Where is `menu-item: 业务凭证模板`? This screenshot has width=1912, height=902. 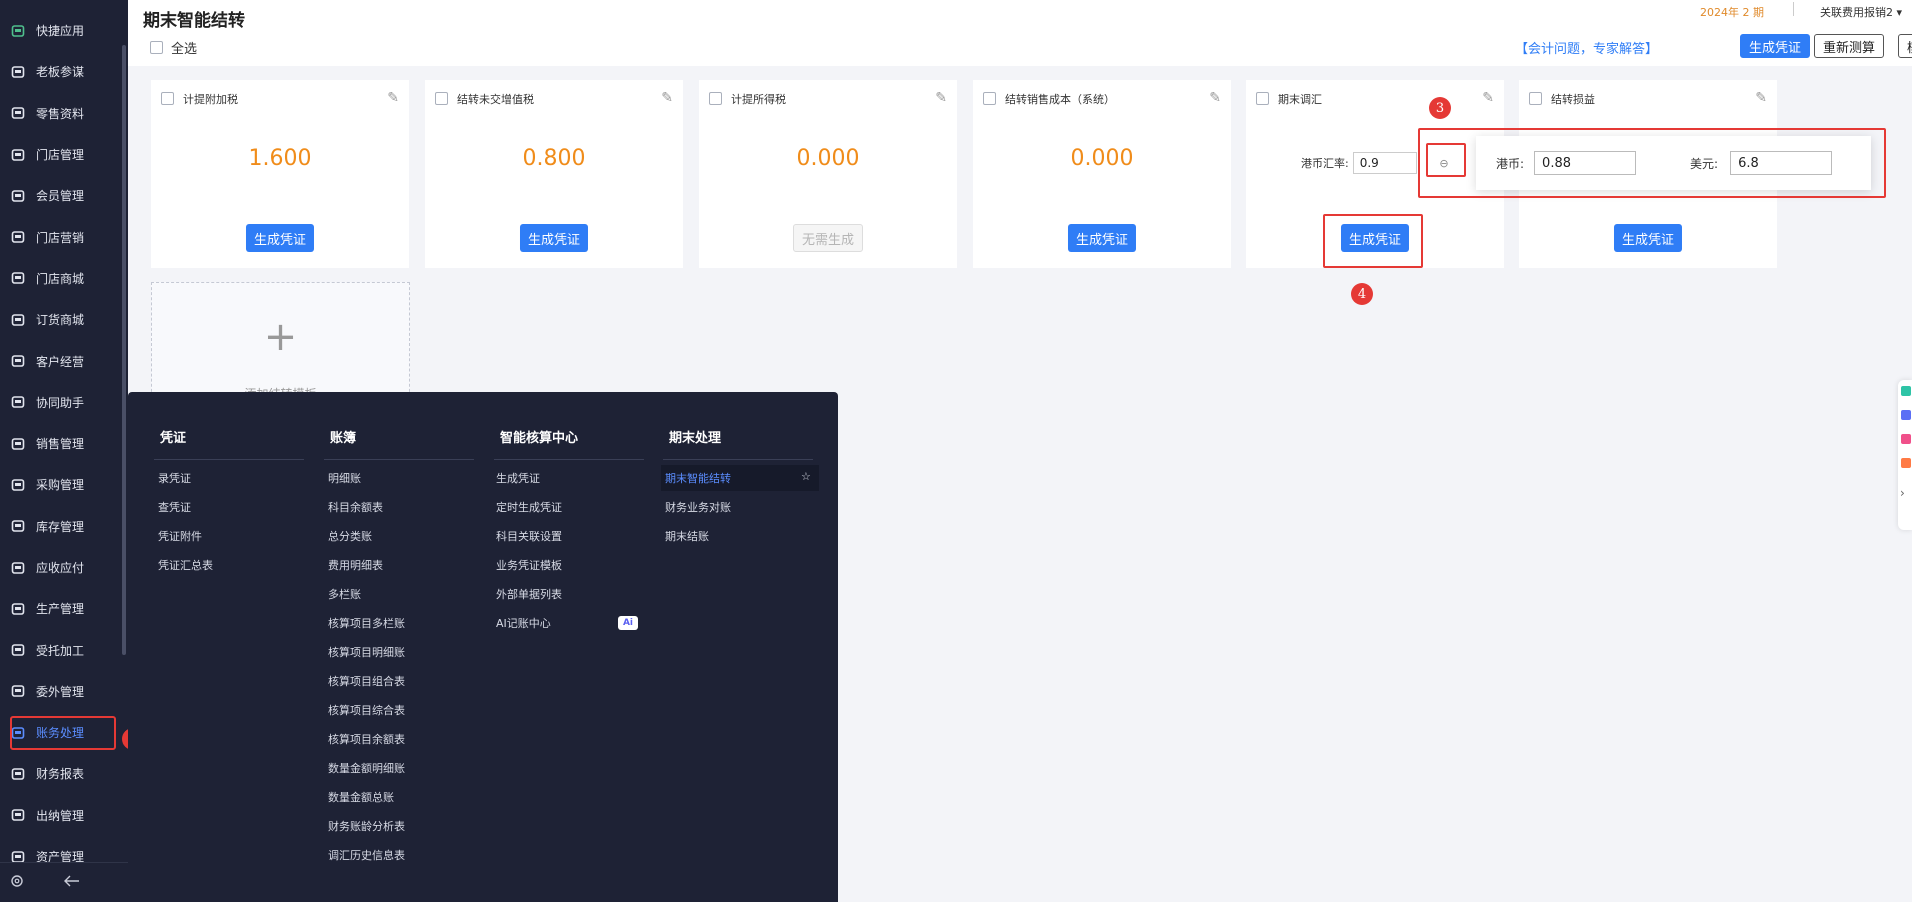
menu-item: 业务凭证模板 is located at coordinates (529, 565).